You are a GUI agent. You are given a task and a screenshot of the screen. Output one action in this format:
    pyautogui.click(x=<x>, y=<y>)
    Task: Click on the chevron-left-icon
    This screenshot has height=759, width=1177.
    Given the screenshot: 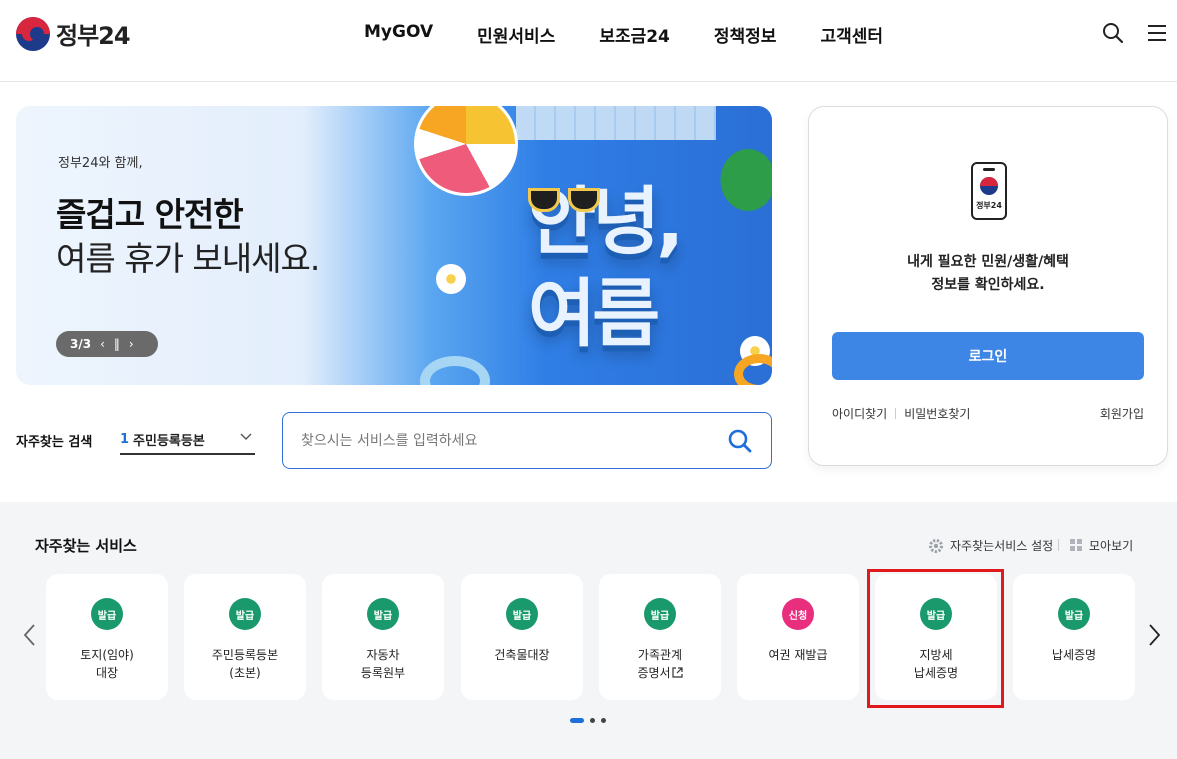 What is the action you would take?
    pyautogui.click(x=30, y=635)
    